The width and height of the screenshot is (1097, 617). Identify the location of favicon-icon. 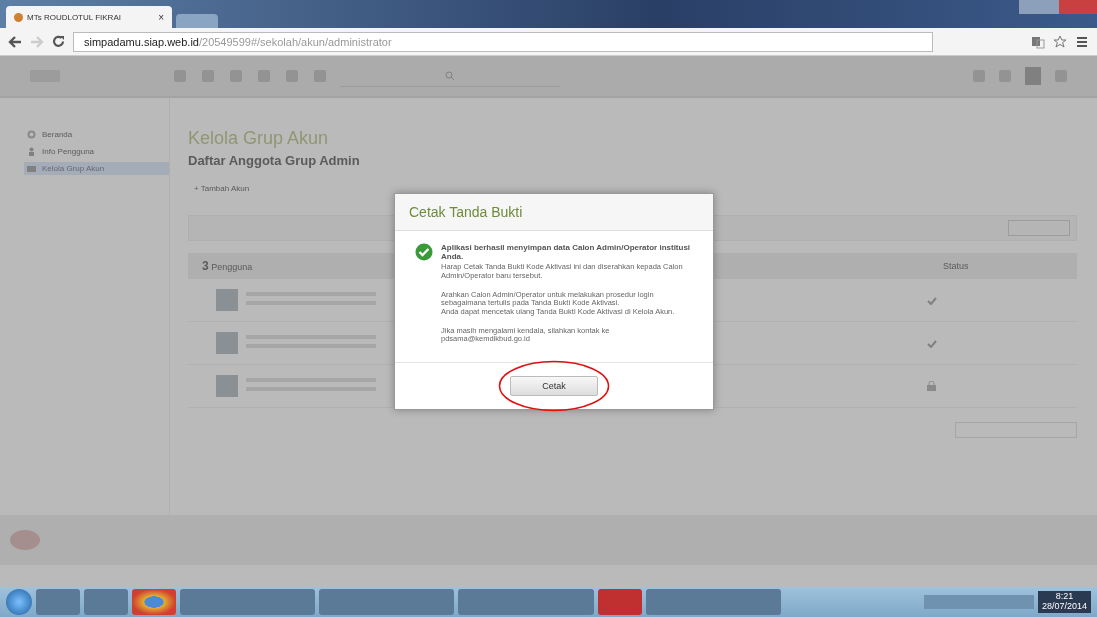
(18, 17).